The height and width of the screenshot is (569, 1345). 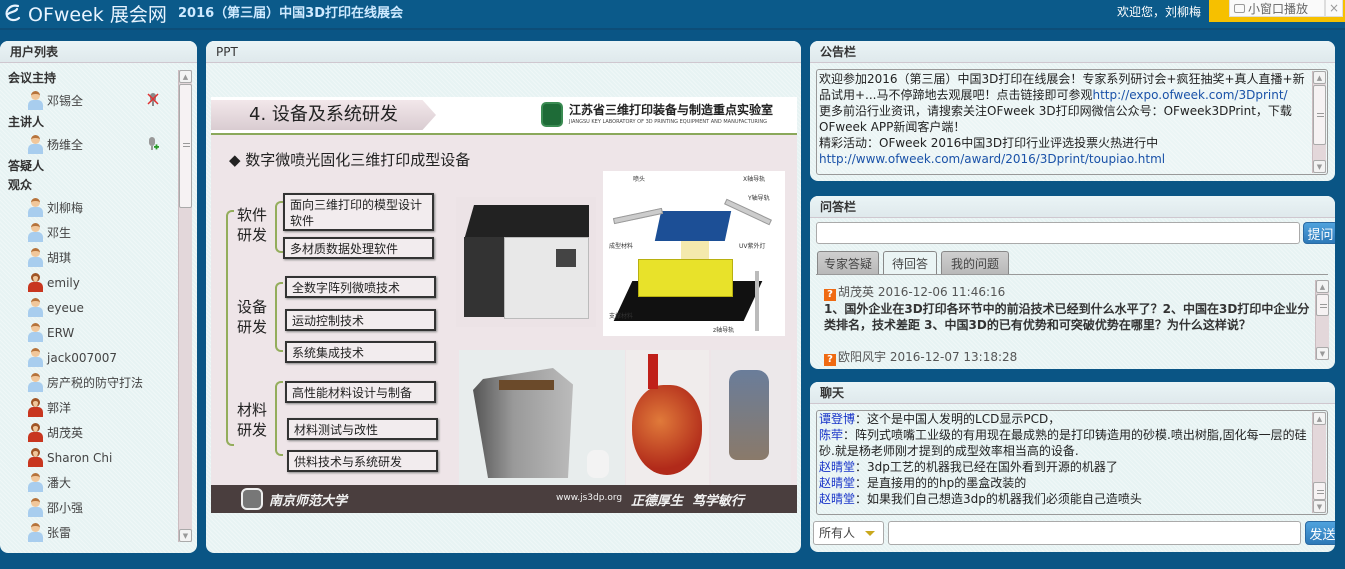 What do you see at coordinates (1094, 533) in the screenshot?
I see `chat-input` at bounding box center [1094, 533].